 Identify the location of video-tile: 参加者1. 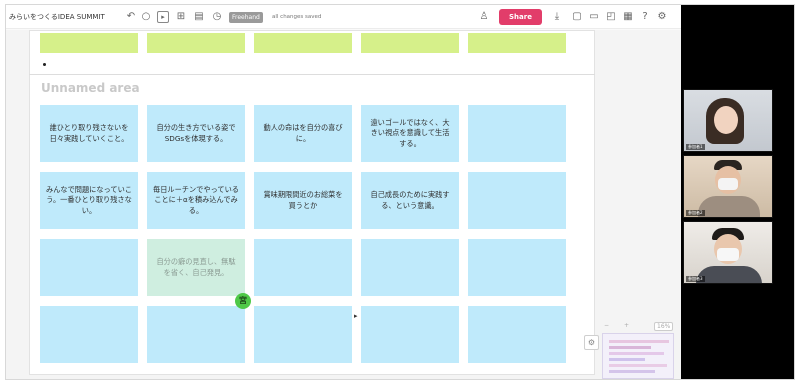
(728, 120).